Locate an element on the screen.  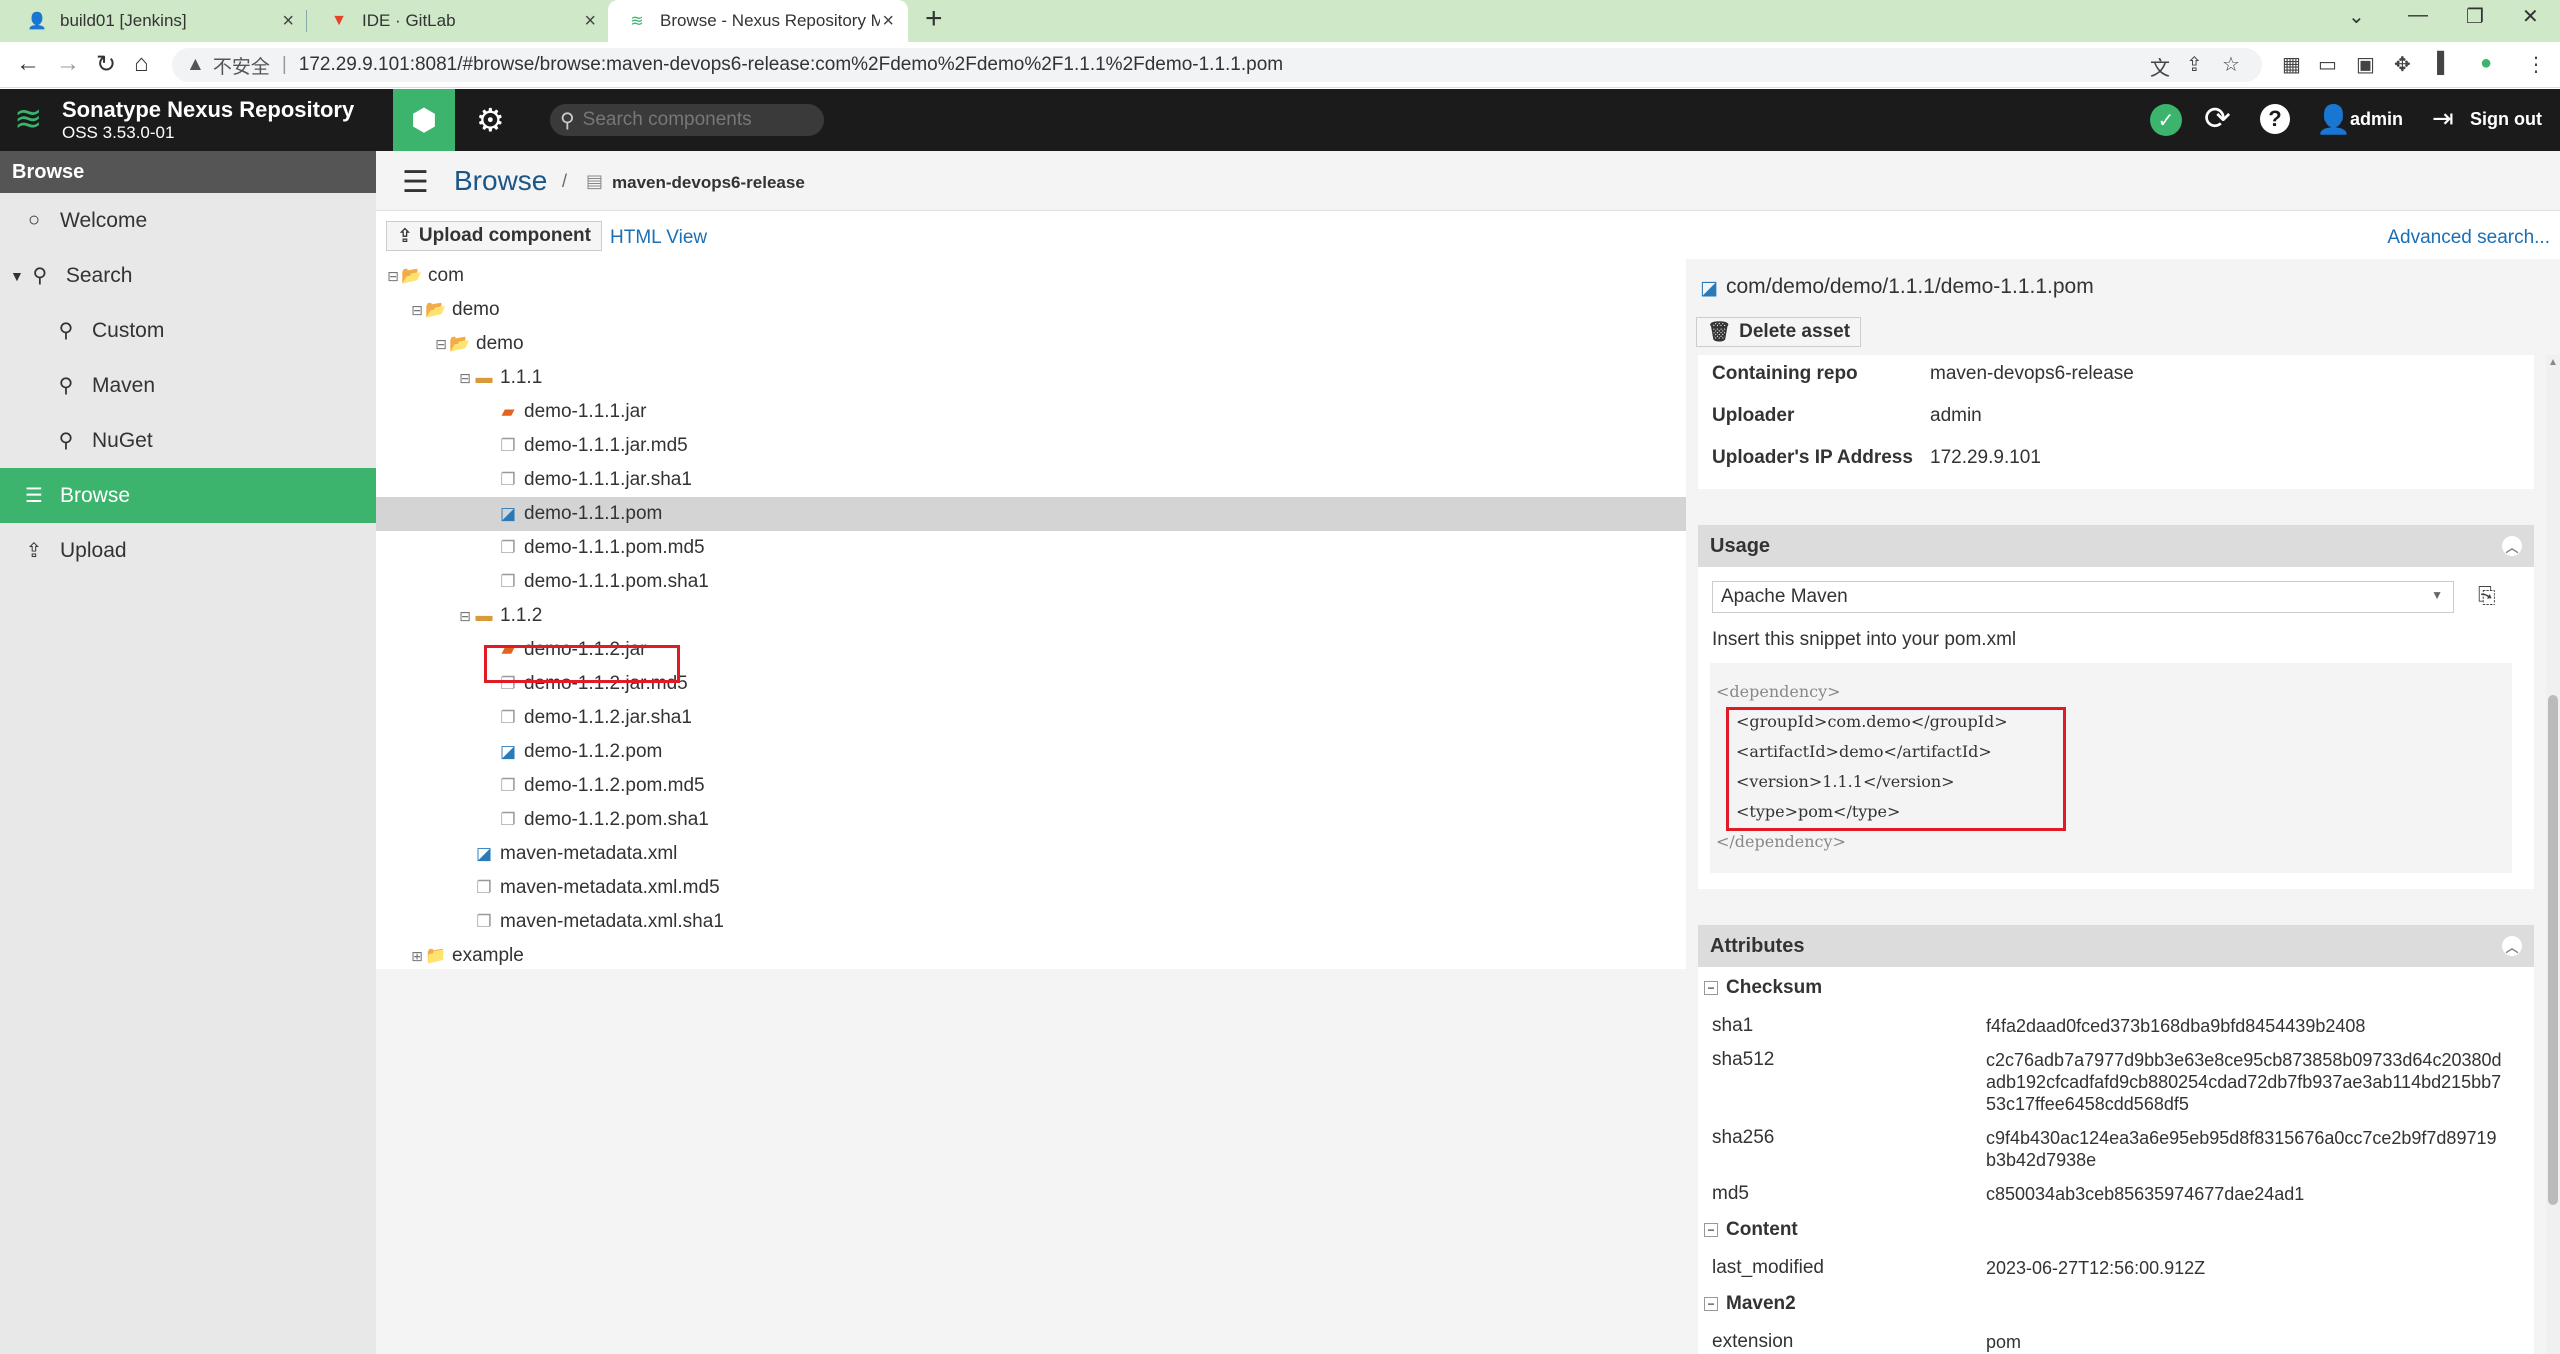
format-select: Apache Maven ▼ is located at coordinates (2083, 597).